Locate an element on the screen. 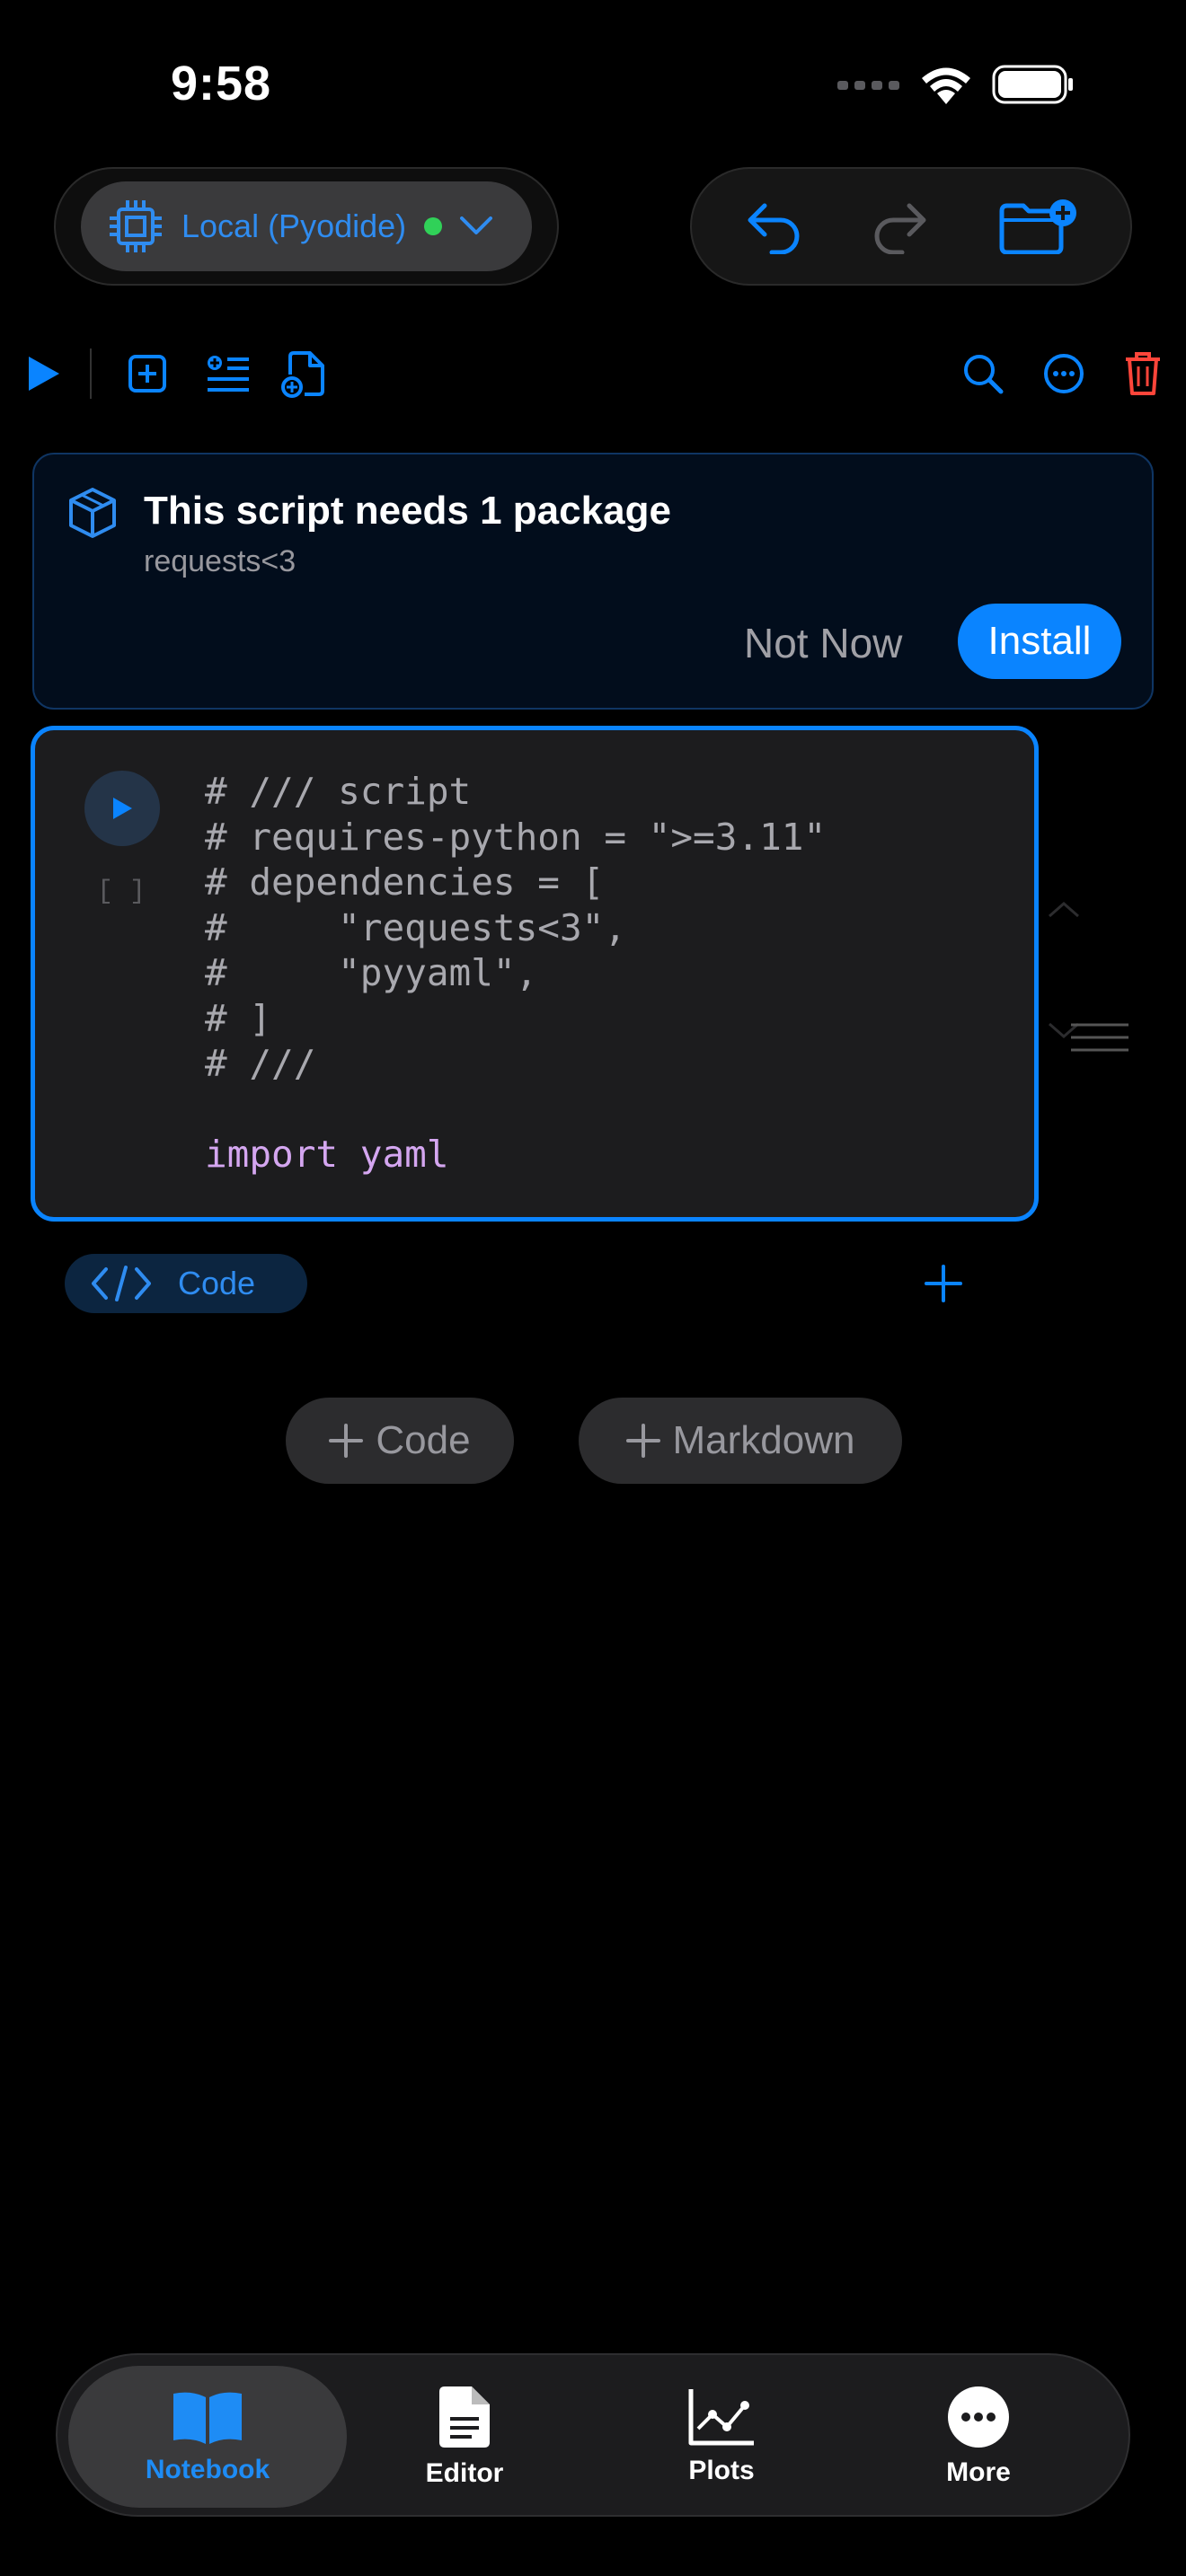  code-line: # /// is located at coordinates (260, 1063).